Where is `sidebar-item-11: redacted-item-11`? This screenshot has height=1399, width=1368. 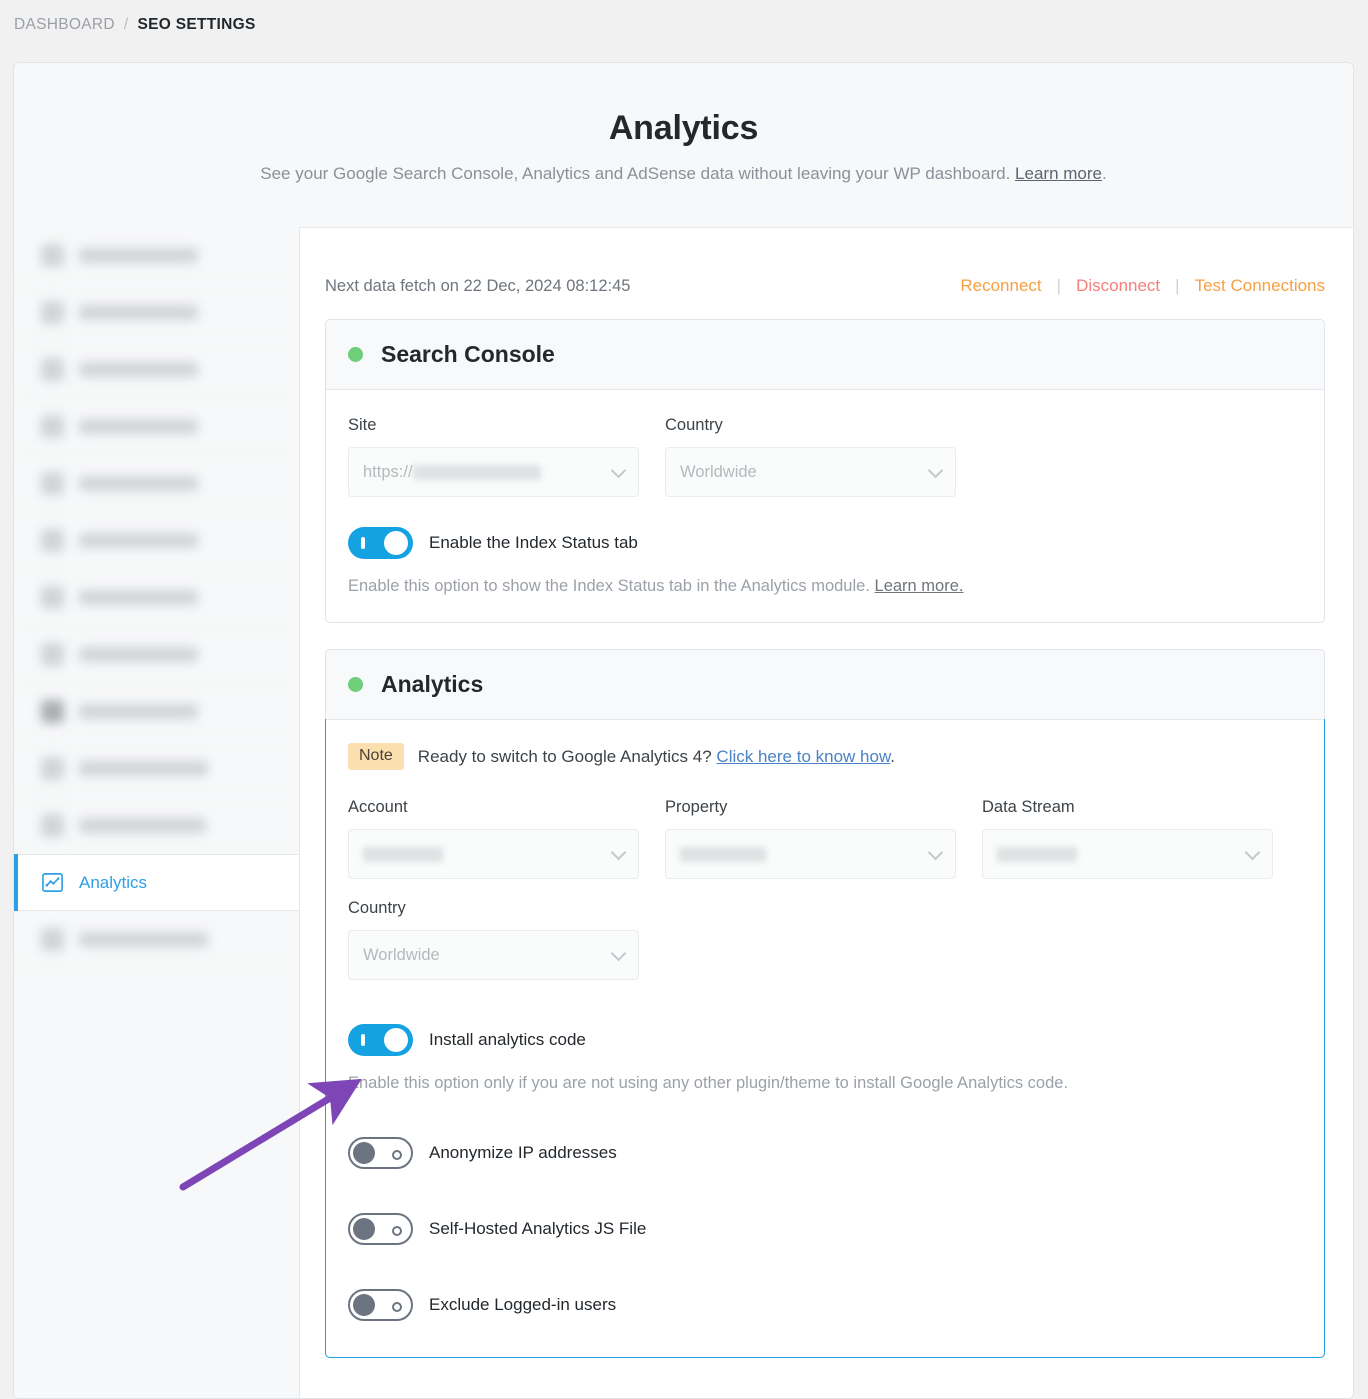 sidebar-item-11: redacted-item-11 is located at coordinates (156, 825).